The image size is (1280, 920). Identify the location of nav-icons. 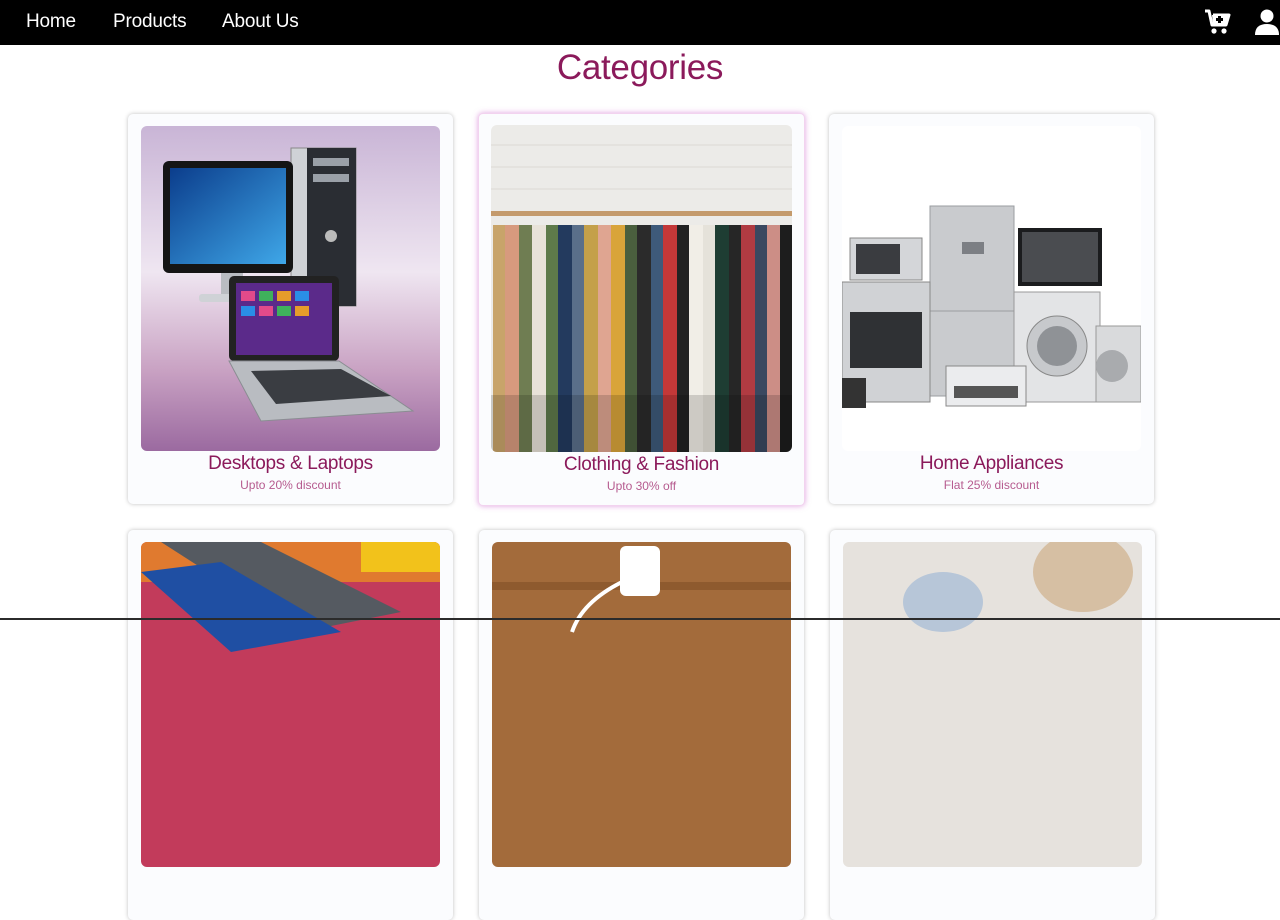
(1242, 24).